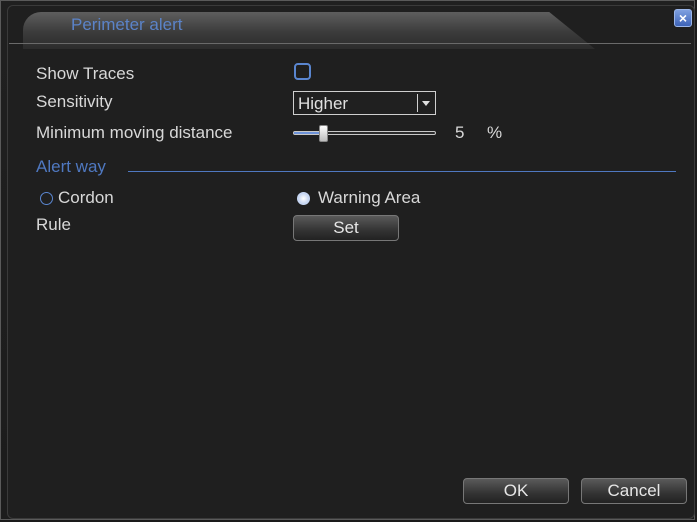 This screenshot has height=522, width=697. Describe the element at coordinates (402, 171) in the screenshot. I see `section-divider` at that location.